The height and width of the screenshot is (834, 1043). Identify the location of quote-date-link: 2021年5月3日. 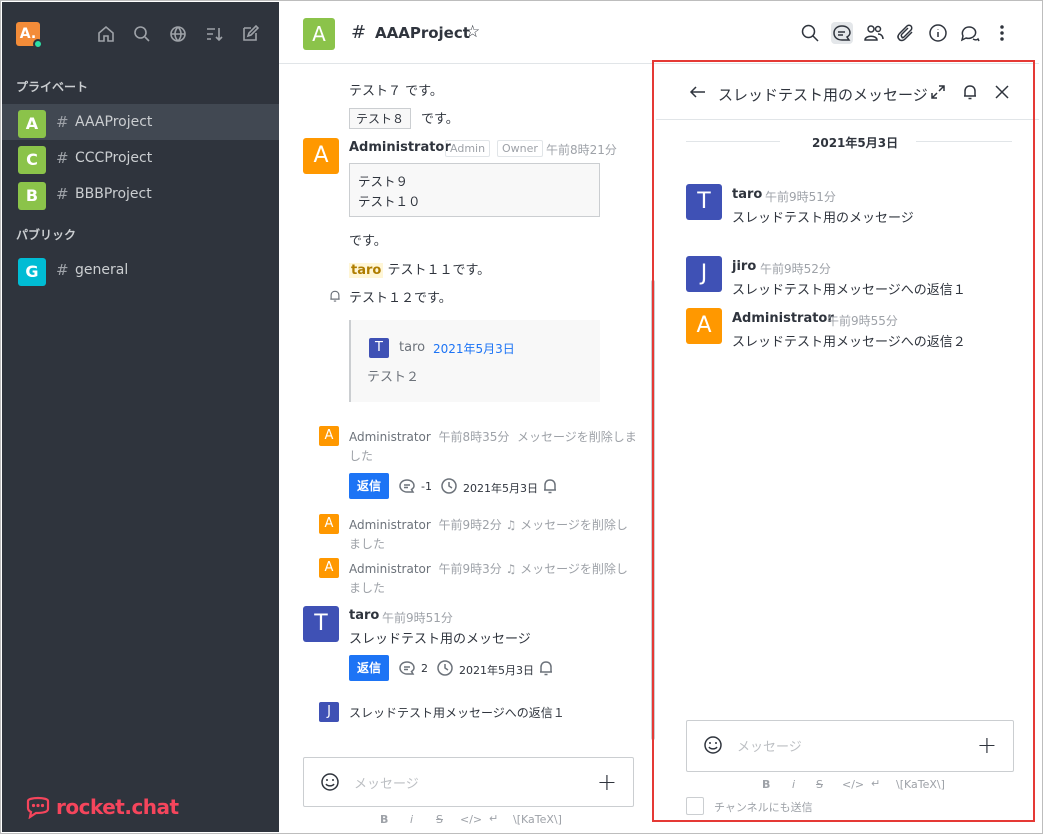
(474, 348).